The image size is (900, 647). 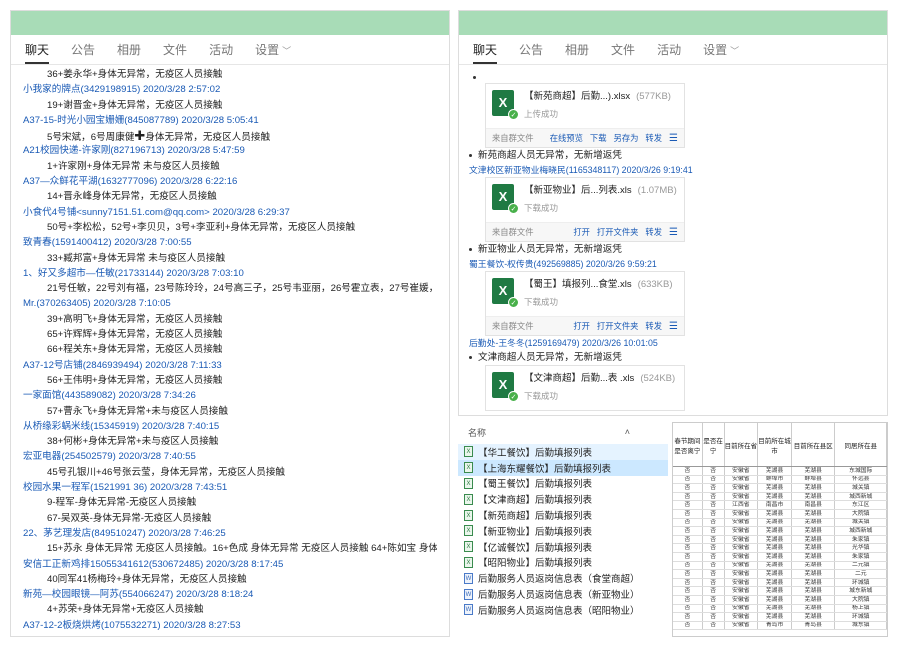 I want to click on file-item: W 后勤服务人员返岗信息表（食堂商超）, so click(x=563, y=578).